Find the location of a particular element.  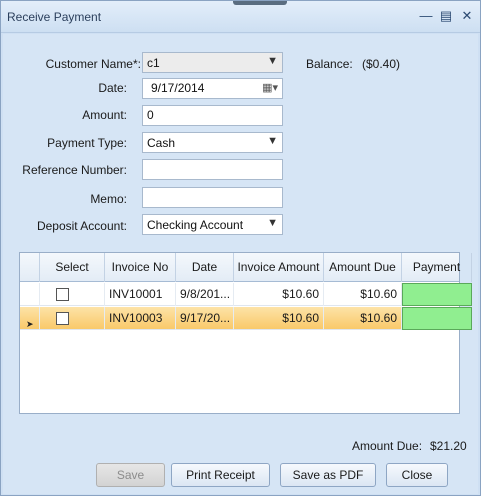

customer-name-label: Customer Name*: is located at coordinates (93, 64).